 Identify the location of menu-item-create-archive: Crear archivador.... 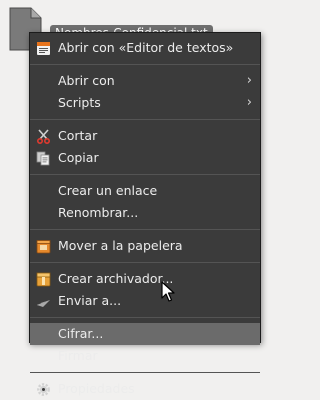
(145, 279).